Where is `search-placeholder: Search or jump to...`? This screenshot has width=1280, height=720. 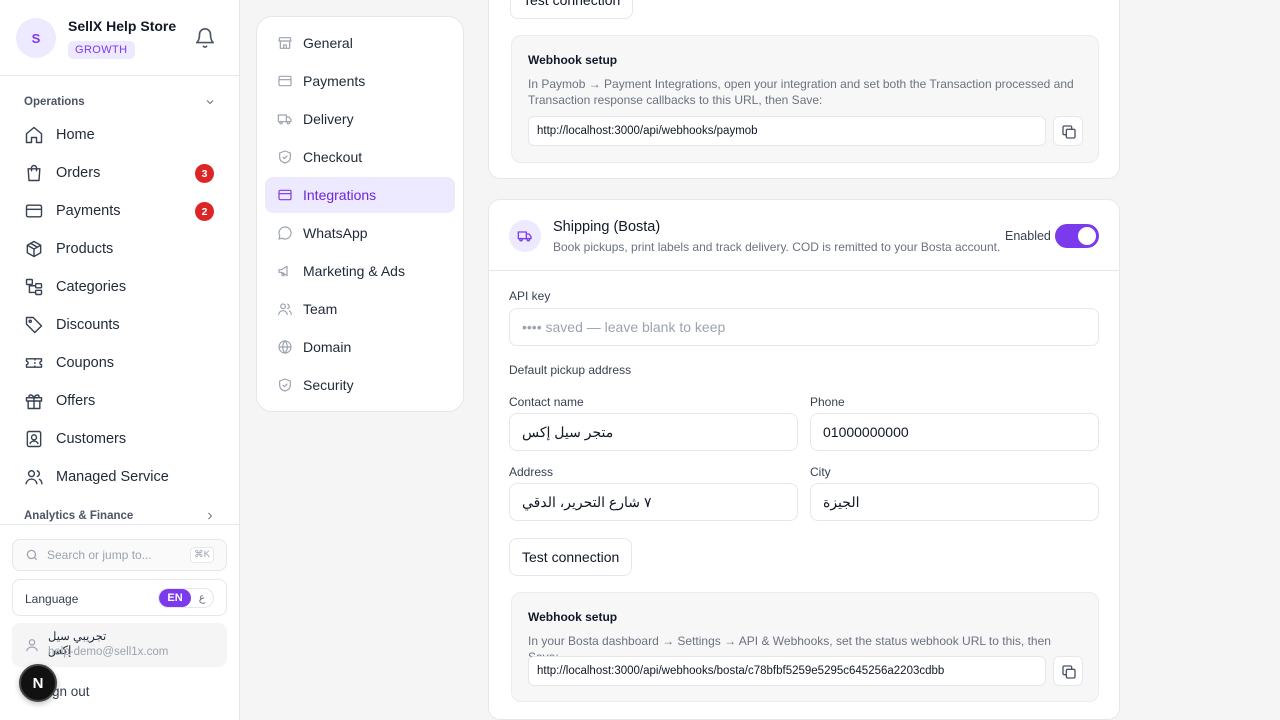 search-placeholder: Search or jump to... is located at coordinates (99, 555).